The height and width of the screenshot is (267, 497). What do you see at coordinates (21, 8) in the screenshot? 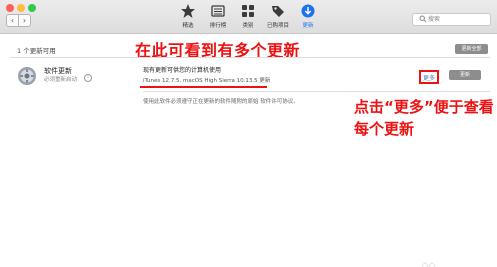
I see `minimize-window-button` at bounding box center [21, 8].